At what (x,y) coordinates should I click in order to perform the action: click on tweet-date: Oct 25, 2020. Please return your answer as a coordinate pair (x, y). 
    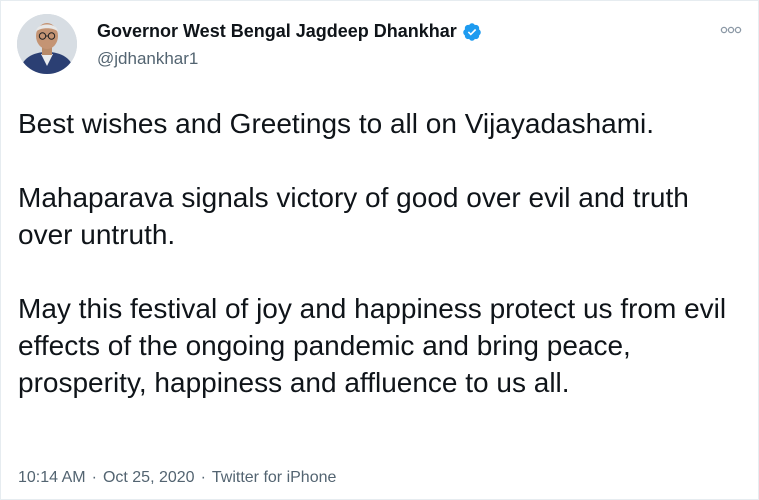
    Looking at the image, I should click on (149, 477).